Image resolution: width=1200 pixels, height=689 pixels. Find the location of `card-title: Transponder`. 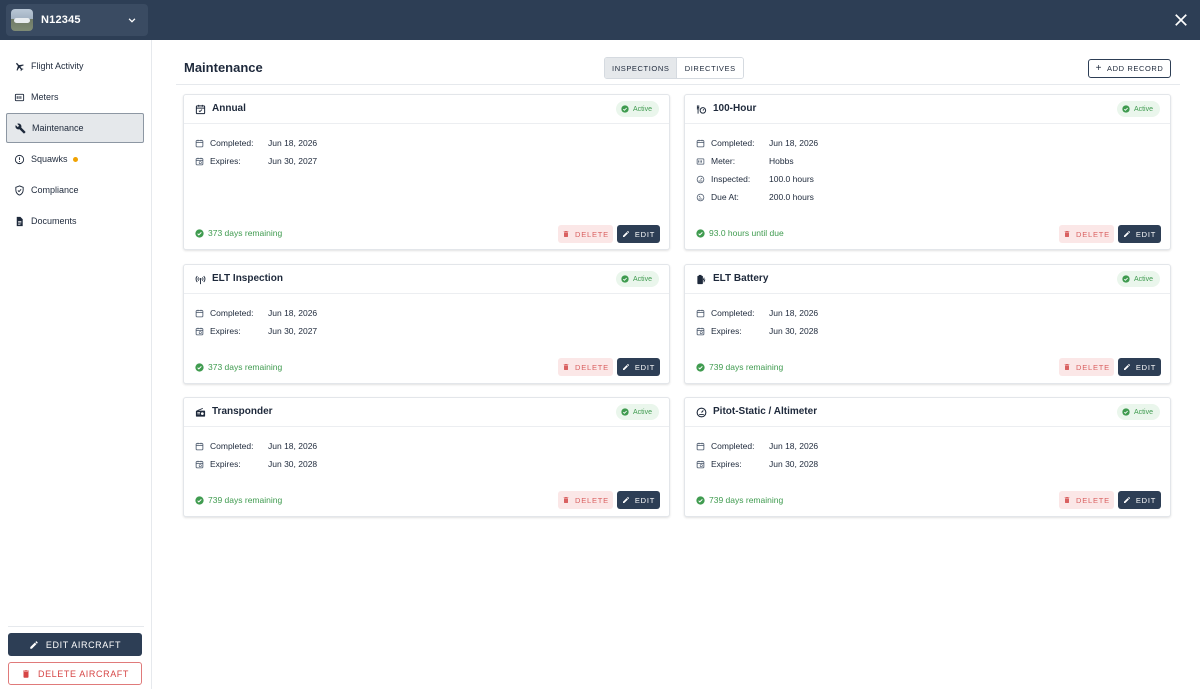

card-title: Transponder is located at coordinates (242, 411).